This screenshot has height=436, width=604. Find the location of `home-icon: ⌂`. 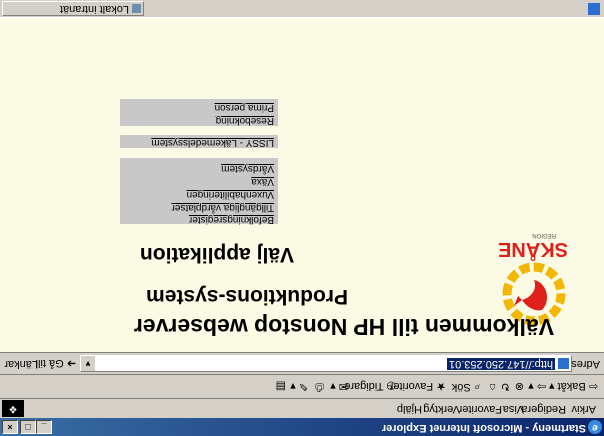

home-icon: ⌂ is located at coordinates (492, 387).